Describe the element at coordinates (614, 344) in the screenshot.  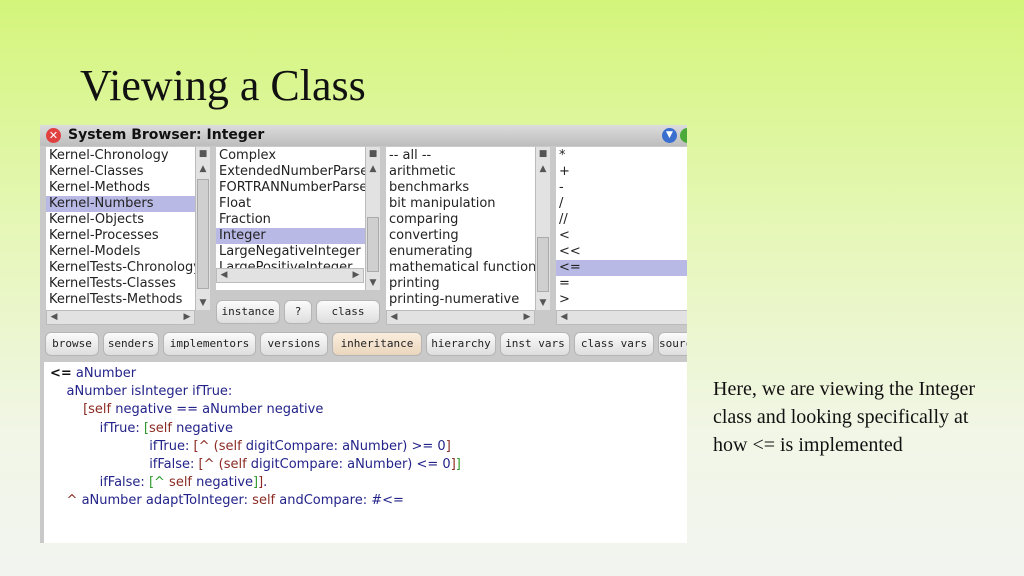
I see `toolbar-button-class-vars: class vars` at that location.